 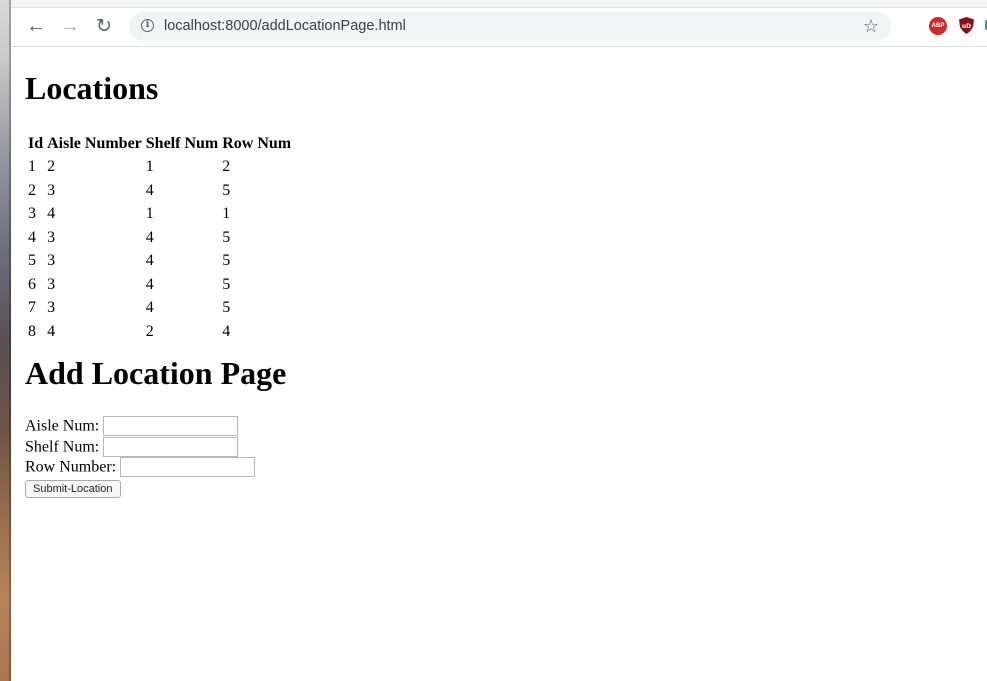 I want to click on table-row: 8 4 2 4, so click(x=159, y=332).